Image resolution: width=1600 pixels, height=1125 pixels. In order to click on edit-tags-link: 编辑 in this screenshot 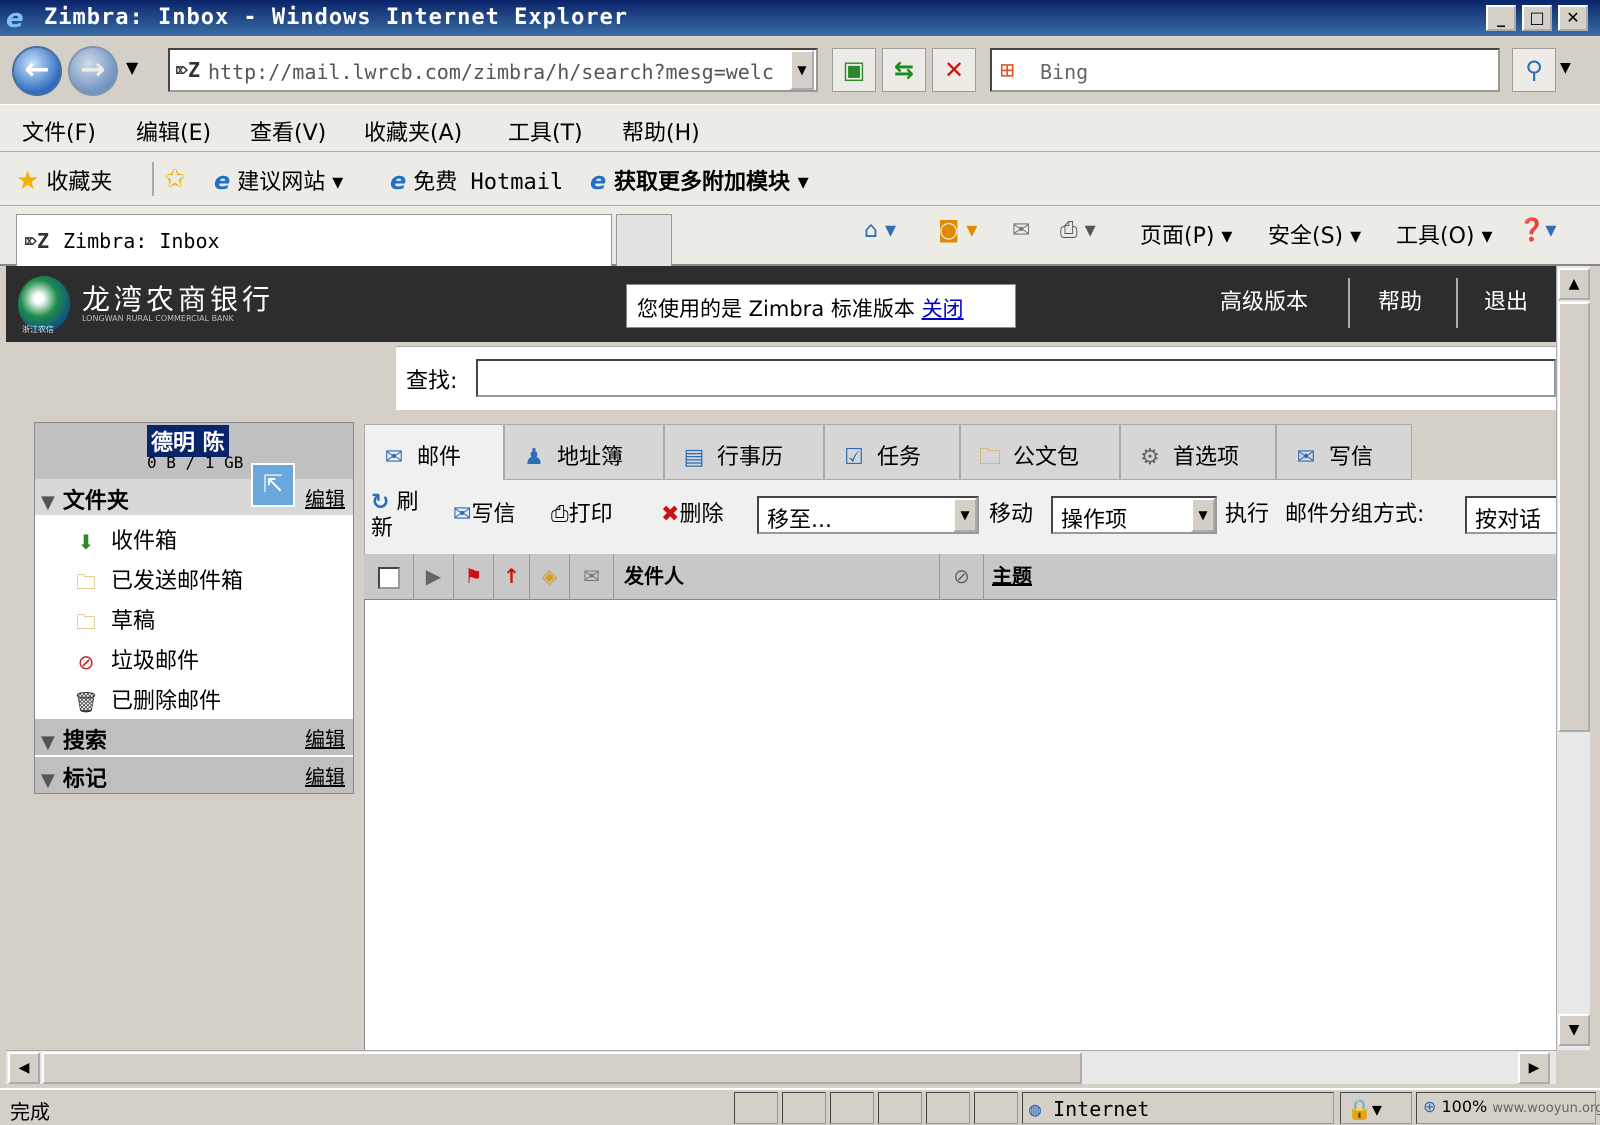, I will do `click(325, 775)`.